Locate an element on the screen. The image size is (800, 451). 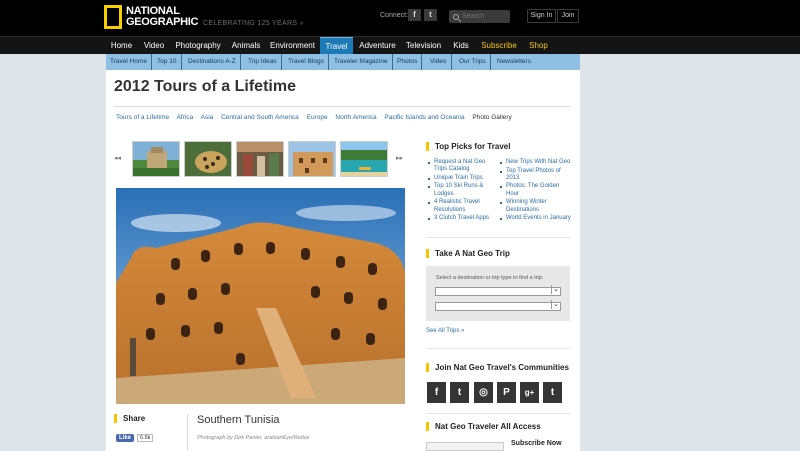
search-input is located at coordinates (484, 16).